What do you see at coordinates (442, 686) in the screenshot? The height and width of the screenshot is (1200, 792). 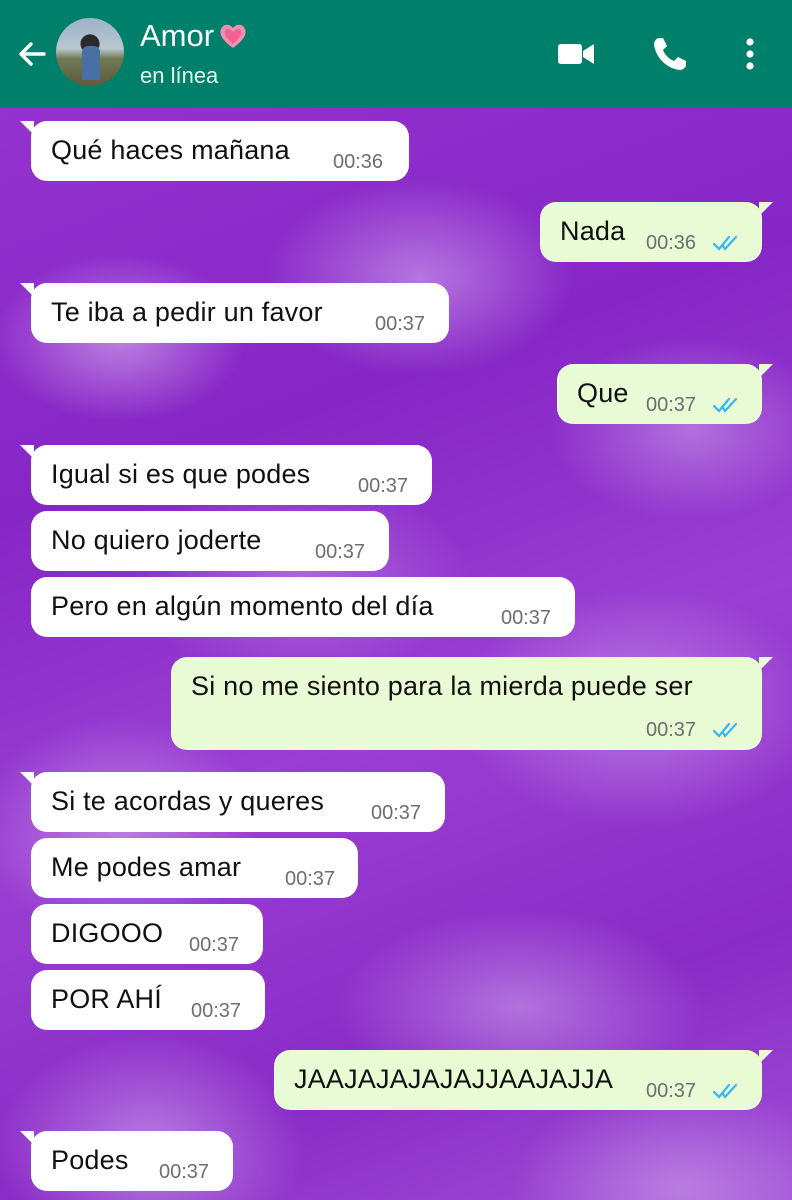 I see `message-text: Si no me siento para la mierda puede ser` at bounding box center [442, 686].